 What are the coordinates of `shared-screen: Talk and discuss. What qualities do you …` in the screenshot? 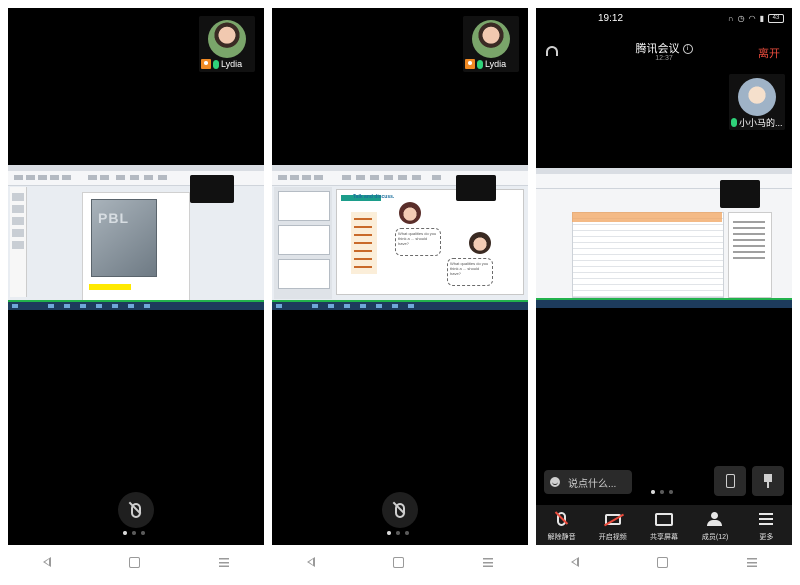 It's located at (400, 237).